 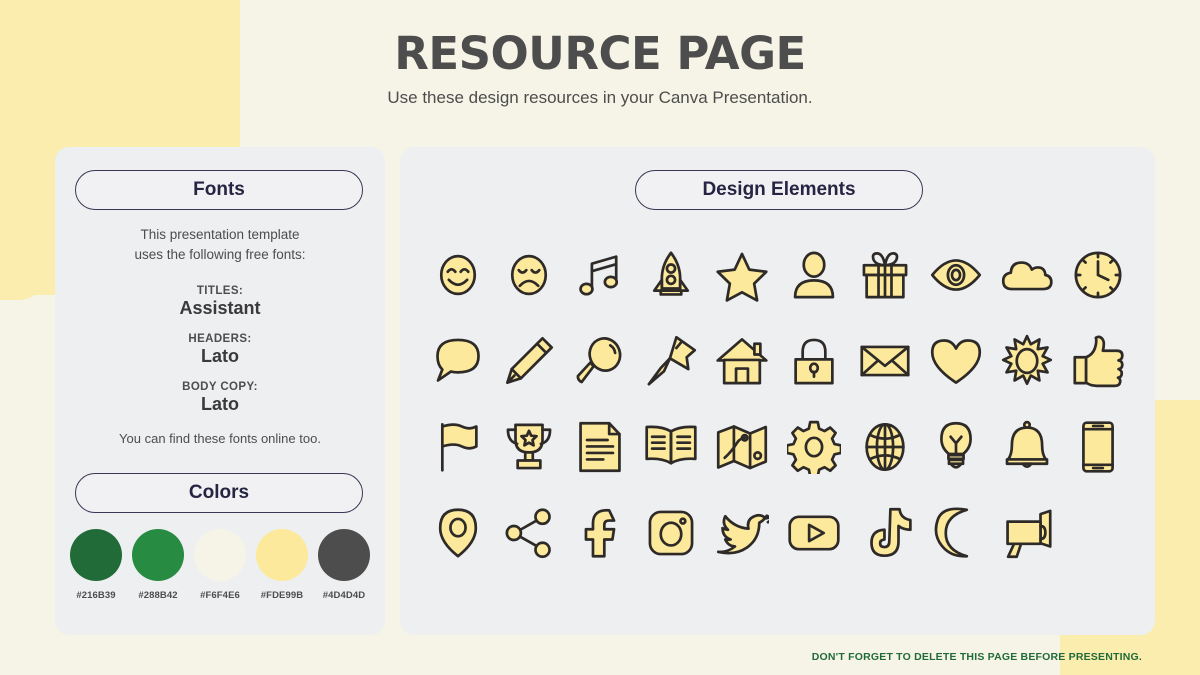 I want to click on color-swatch-row: #216B39 #288B42 #F6F4E6 #FDE99B #4D4D4D, so click(x=220, y=565).